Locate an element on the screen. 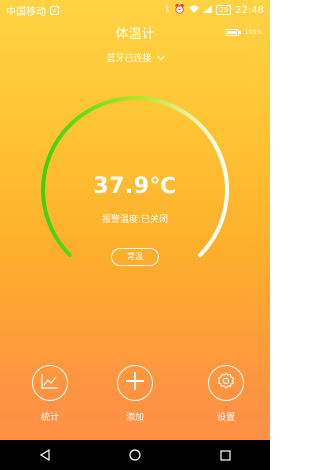  phone-battery: 25 is located at coordinates (224, 10).